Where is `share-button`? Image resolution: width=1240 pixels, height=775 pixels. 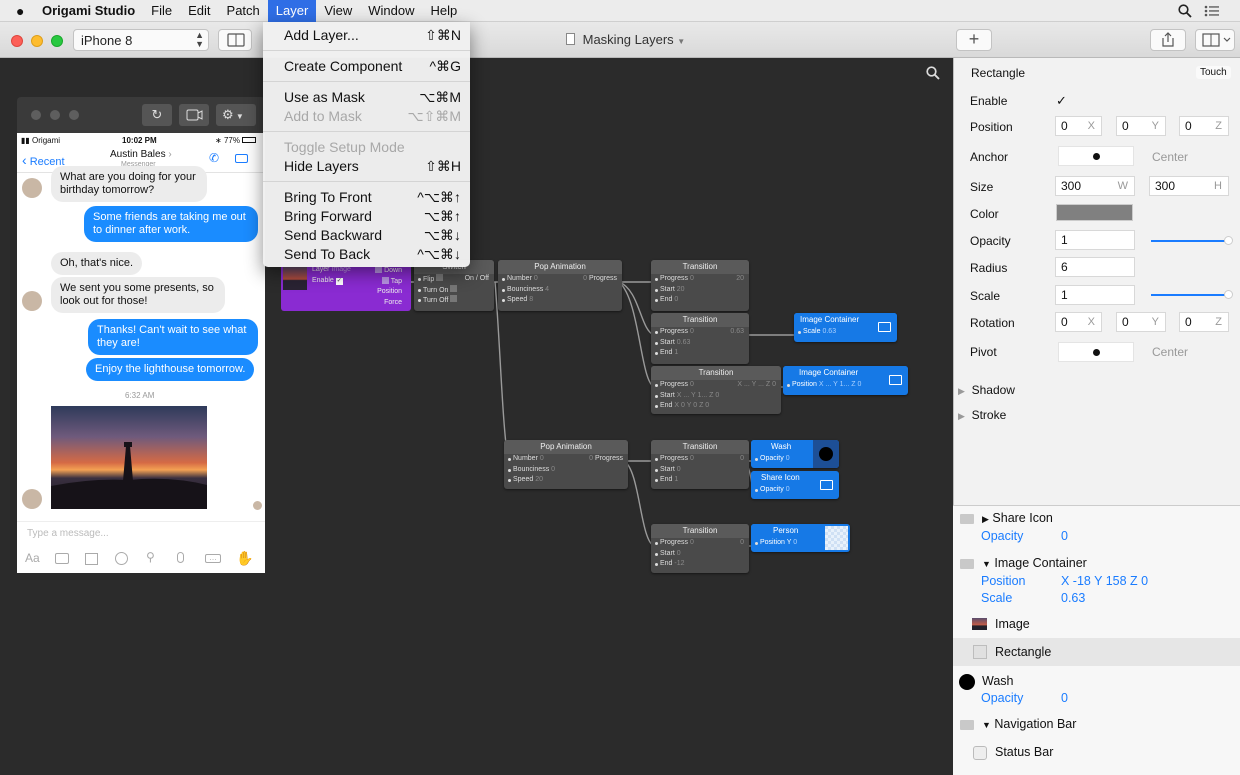
share-button is located at coordinates (1168, 40).